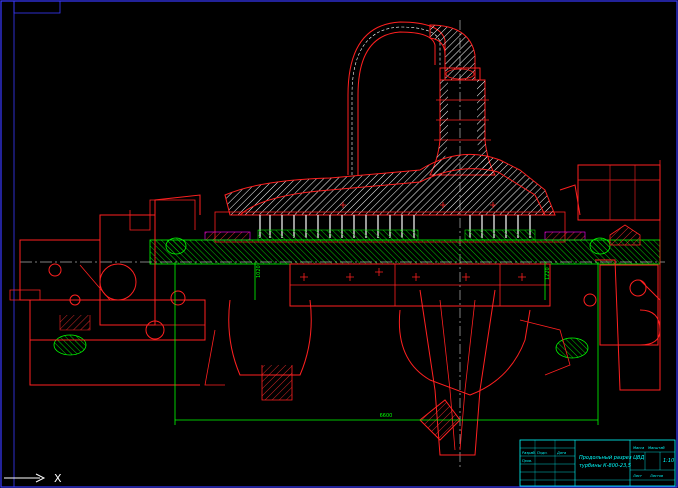 The width and height of the screenshot is (678, 488). What do you see at coordinates (656, 448) in the screenshot?
I see `title-scale-label: Масштаб` at bounding box center [656, 448].